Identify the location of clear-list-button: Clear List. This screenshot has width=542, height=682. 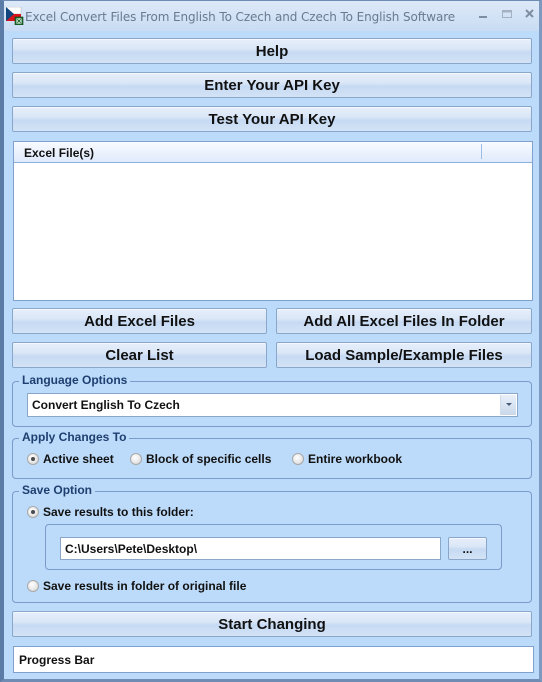
(139, 355).